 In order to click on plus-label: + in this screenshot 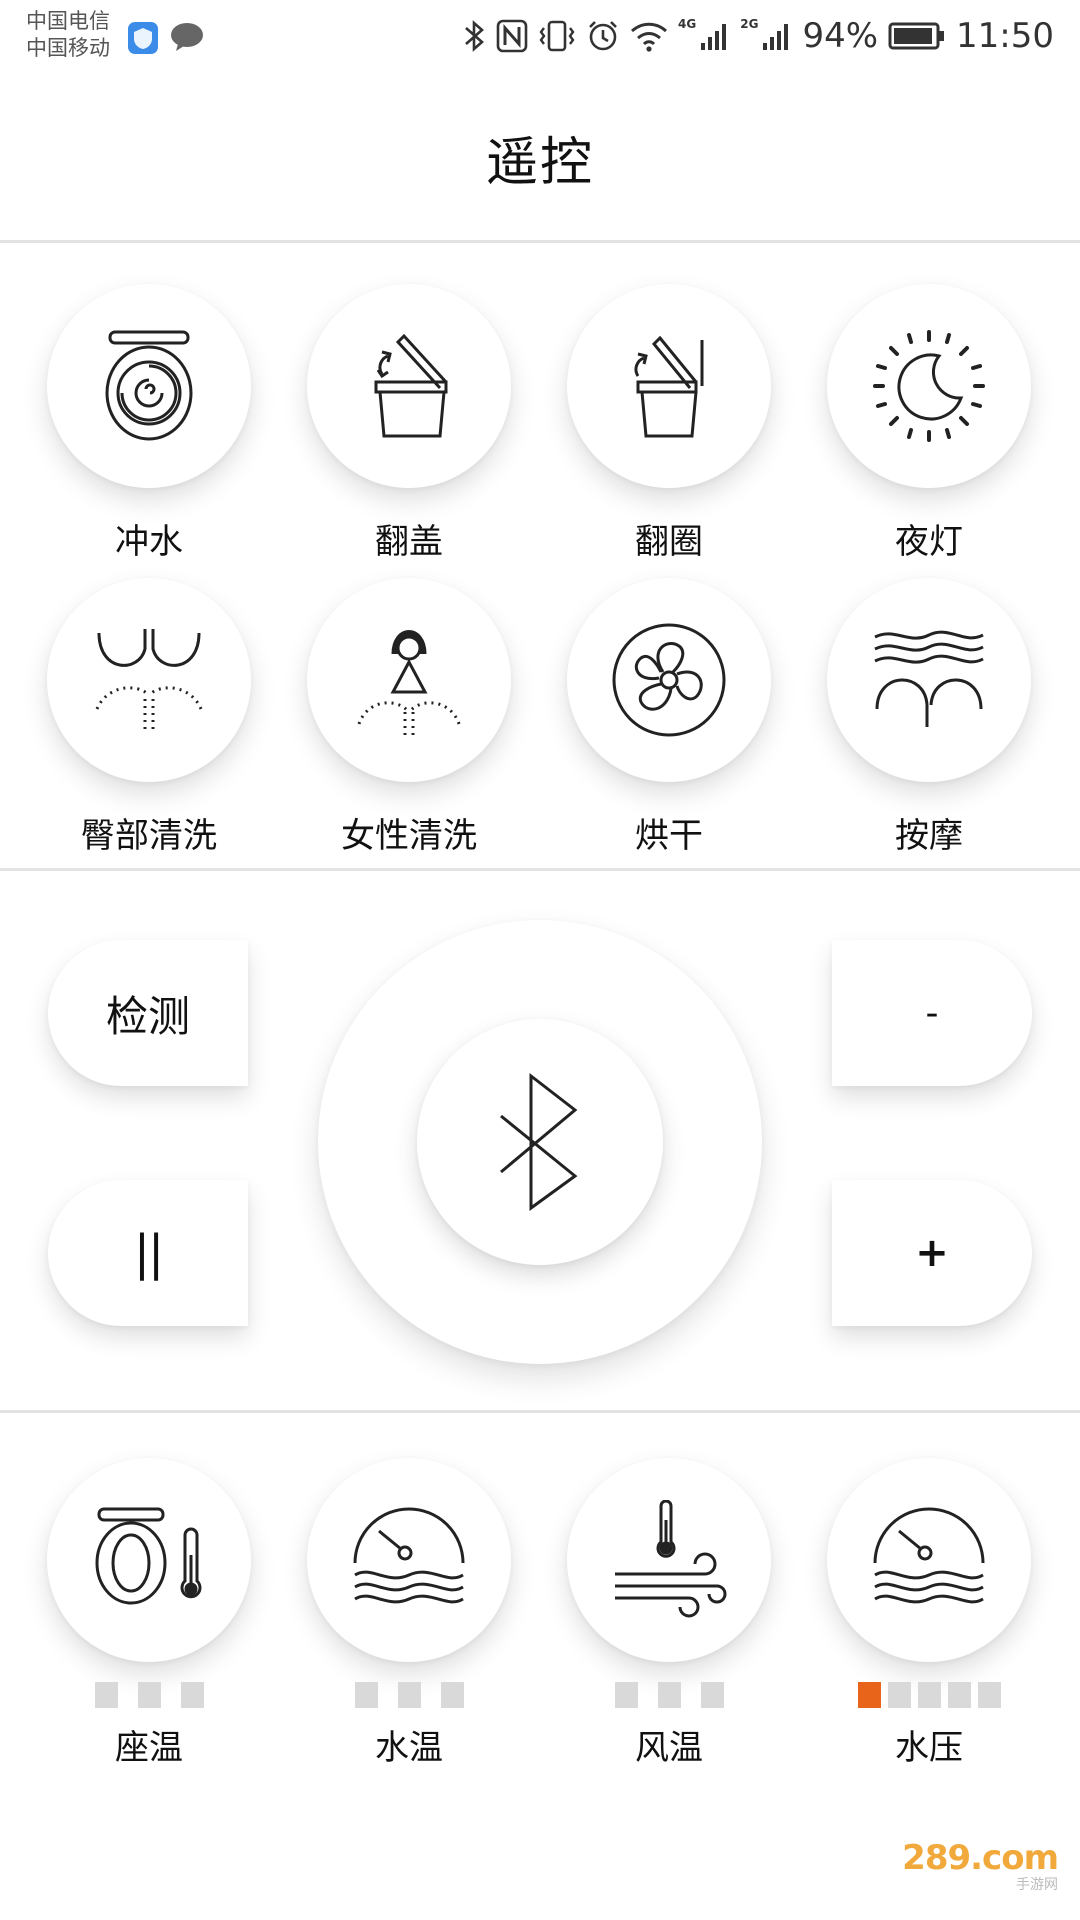, I will do `click(932, 1253)`.